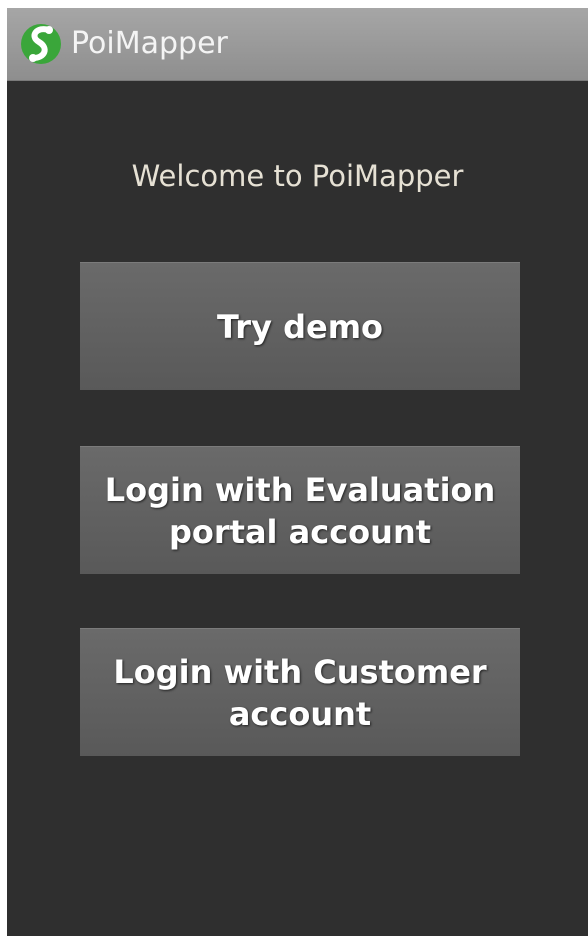  I want to click on login-customer-label: Login with Customer account, so click(300, 692).